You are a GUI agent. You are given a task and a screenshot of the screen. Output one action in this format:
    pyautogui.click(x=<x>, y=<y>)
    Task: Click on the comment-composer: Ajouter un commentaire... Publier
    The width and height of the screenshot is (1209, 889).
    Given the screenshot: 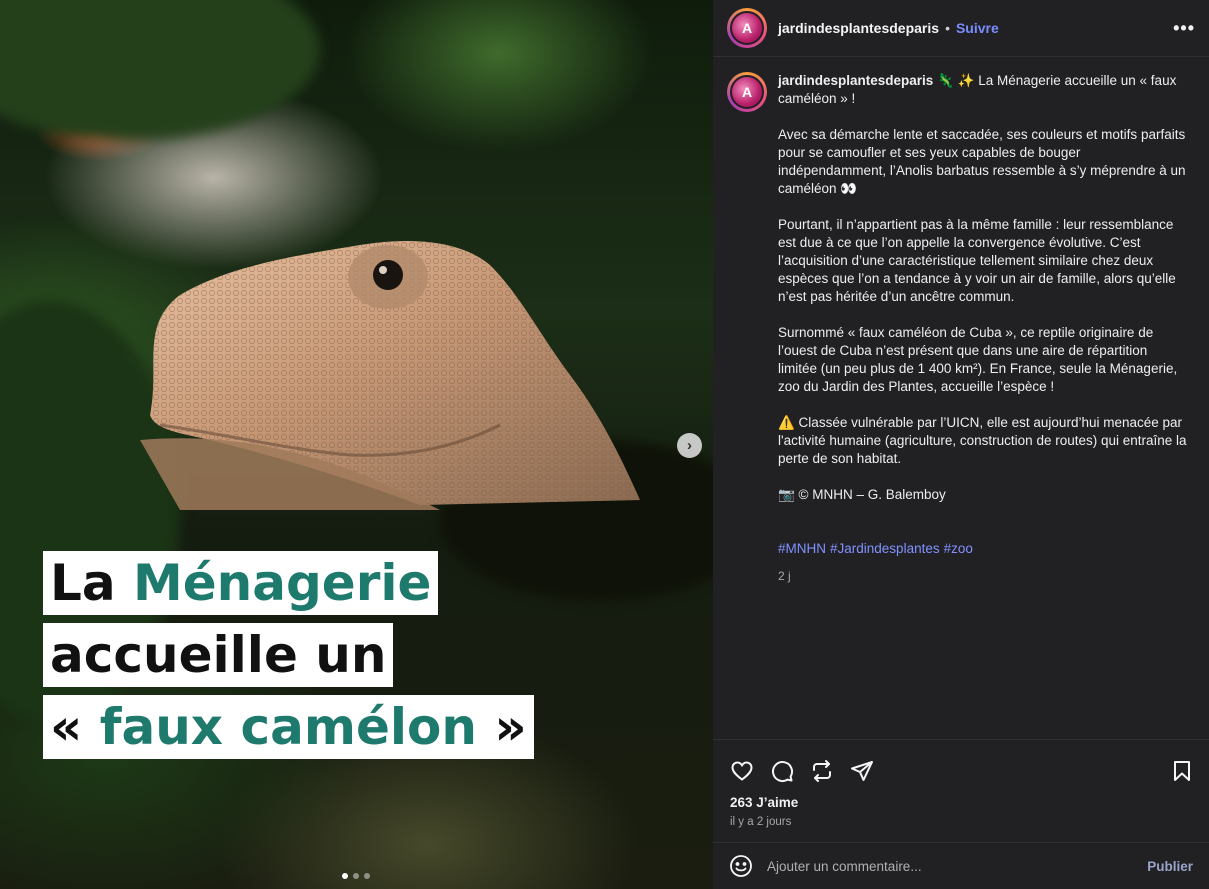 What is the action you would take?
    pyautogui.click(x=961, y=865)
    